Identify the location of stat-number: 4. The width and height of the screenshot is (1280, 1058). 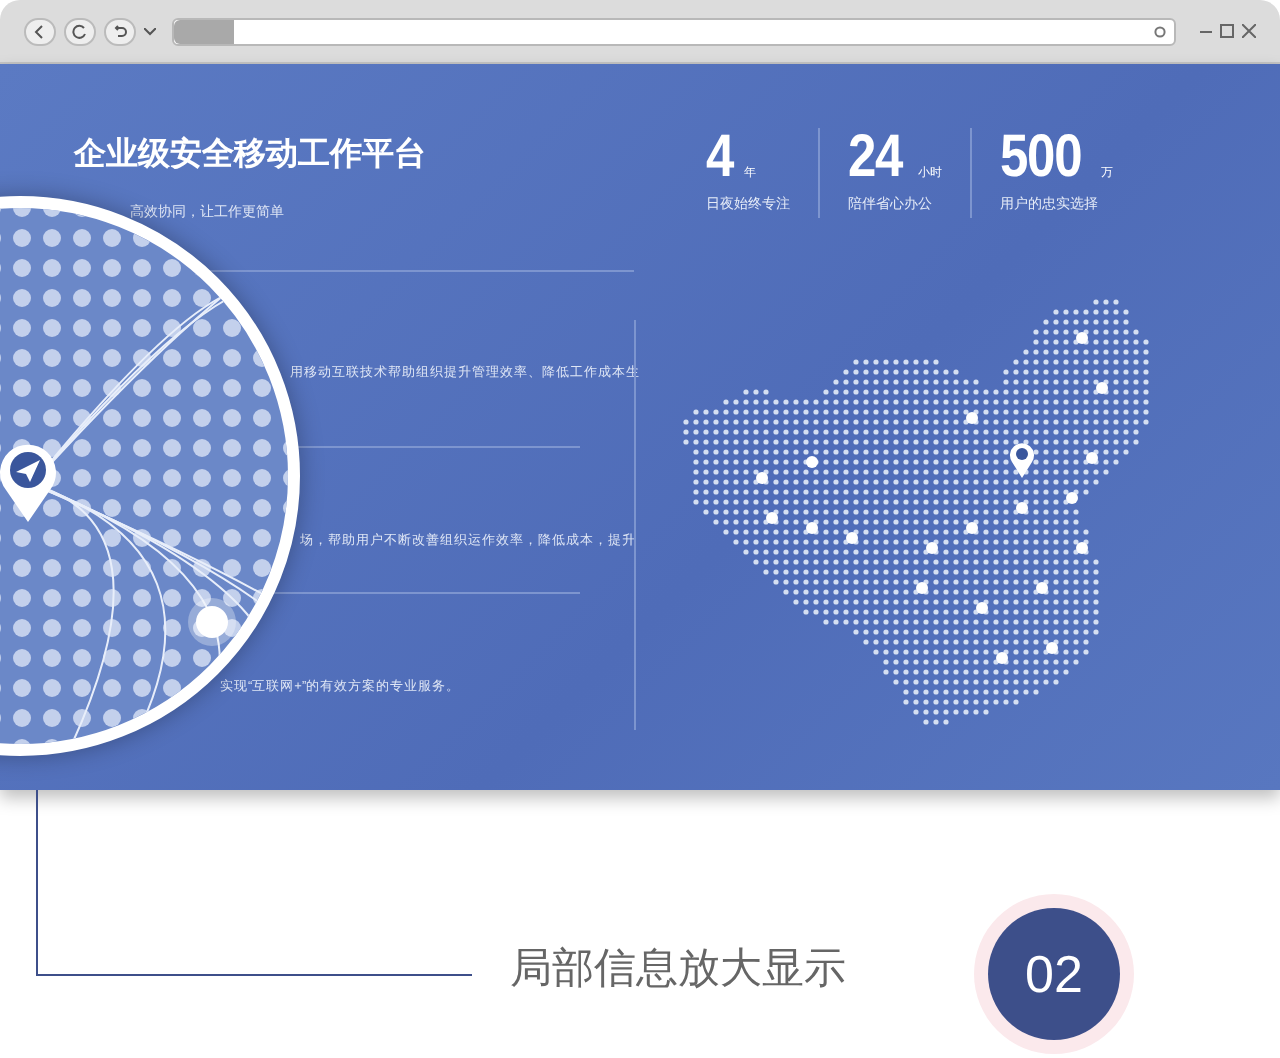
(720, 158).